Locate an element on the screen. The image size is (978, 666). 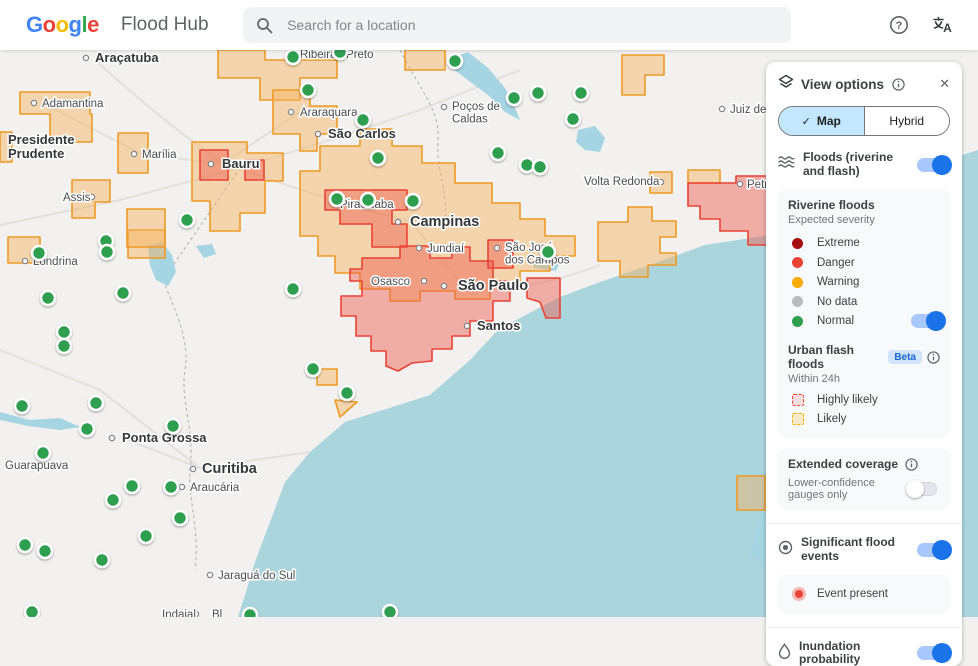
city-label: Jaraguá do Sul is located at coordinates (256, 576).